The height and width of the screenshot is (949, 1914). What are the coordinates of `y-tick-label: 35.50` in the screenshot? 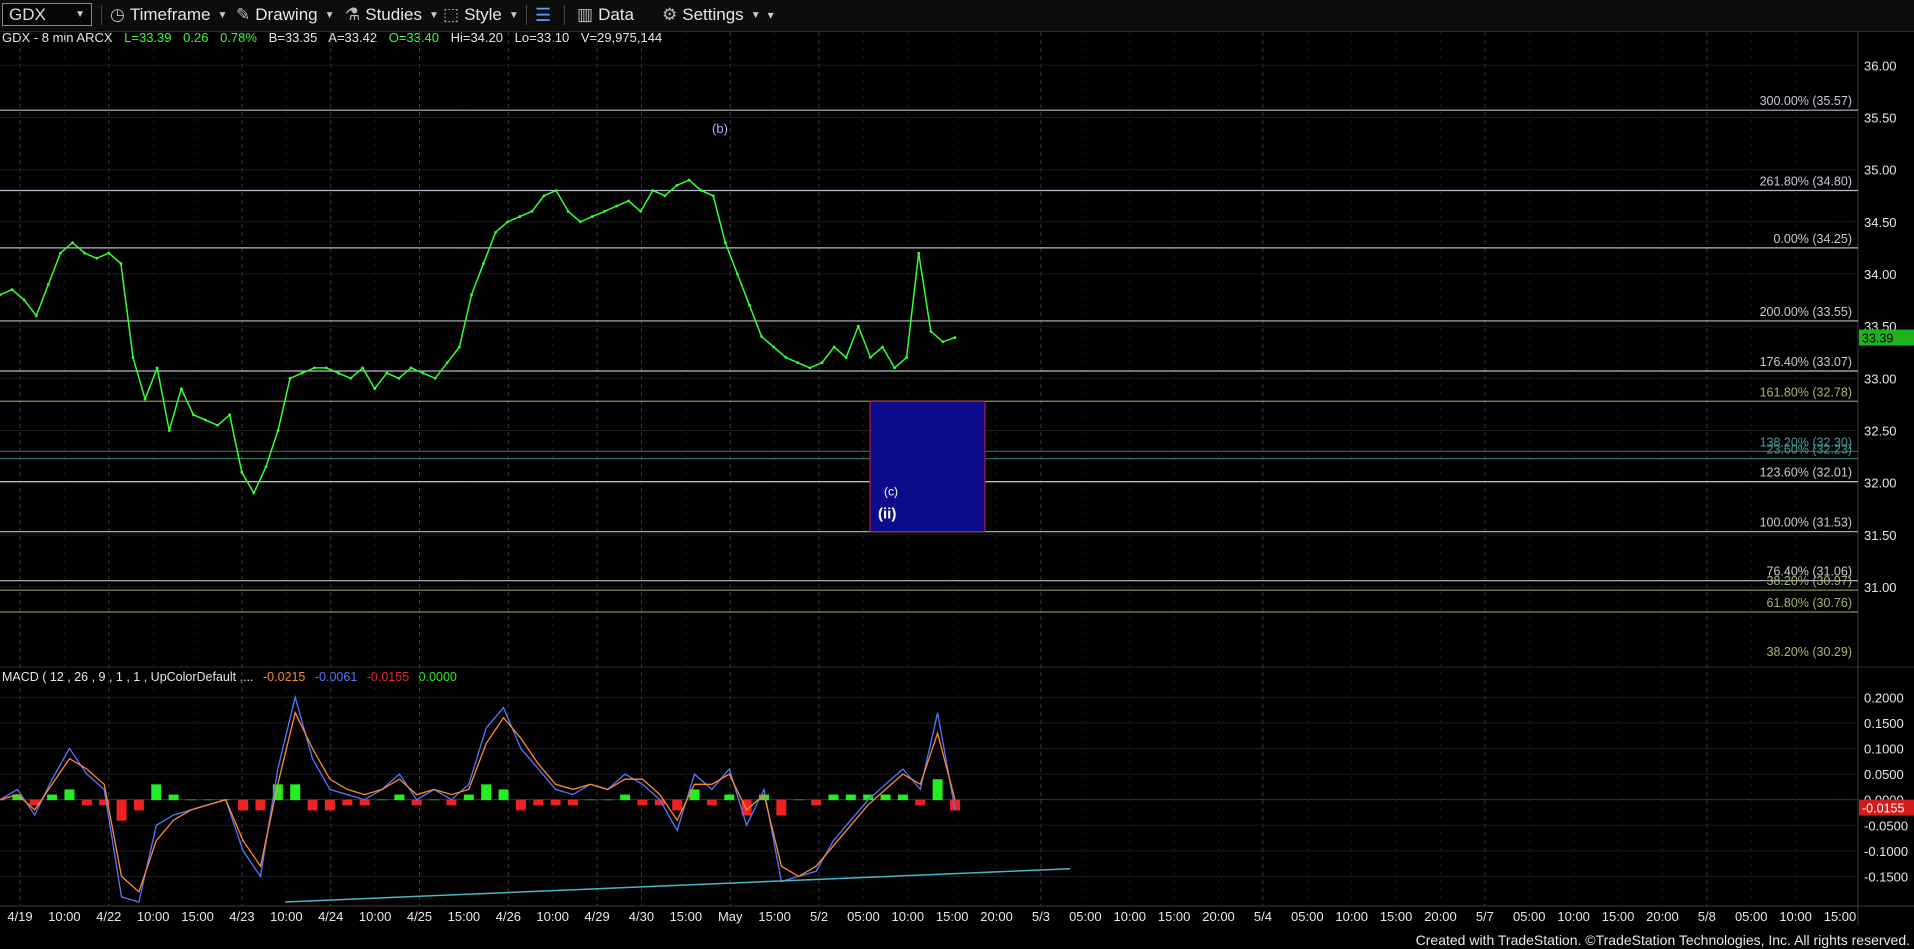 It's located at (1880, 117).